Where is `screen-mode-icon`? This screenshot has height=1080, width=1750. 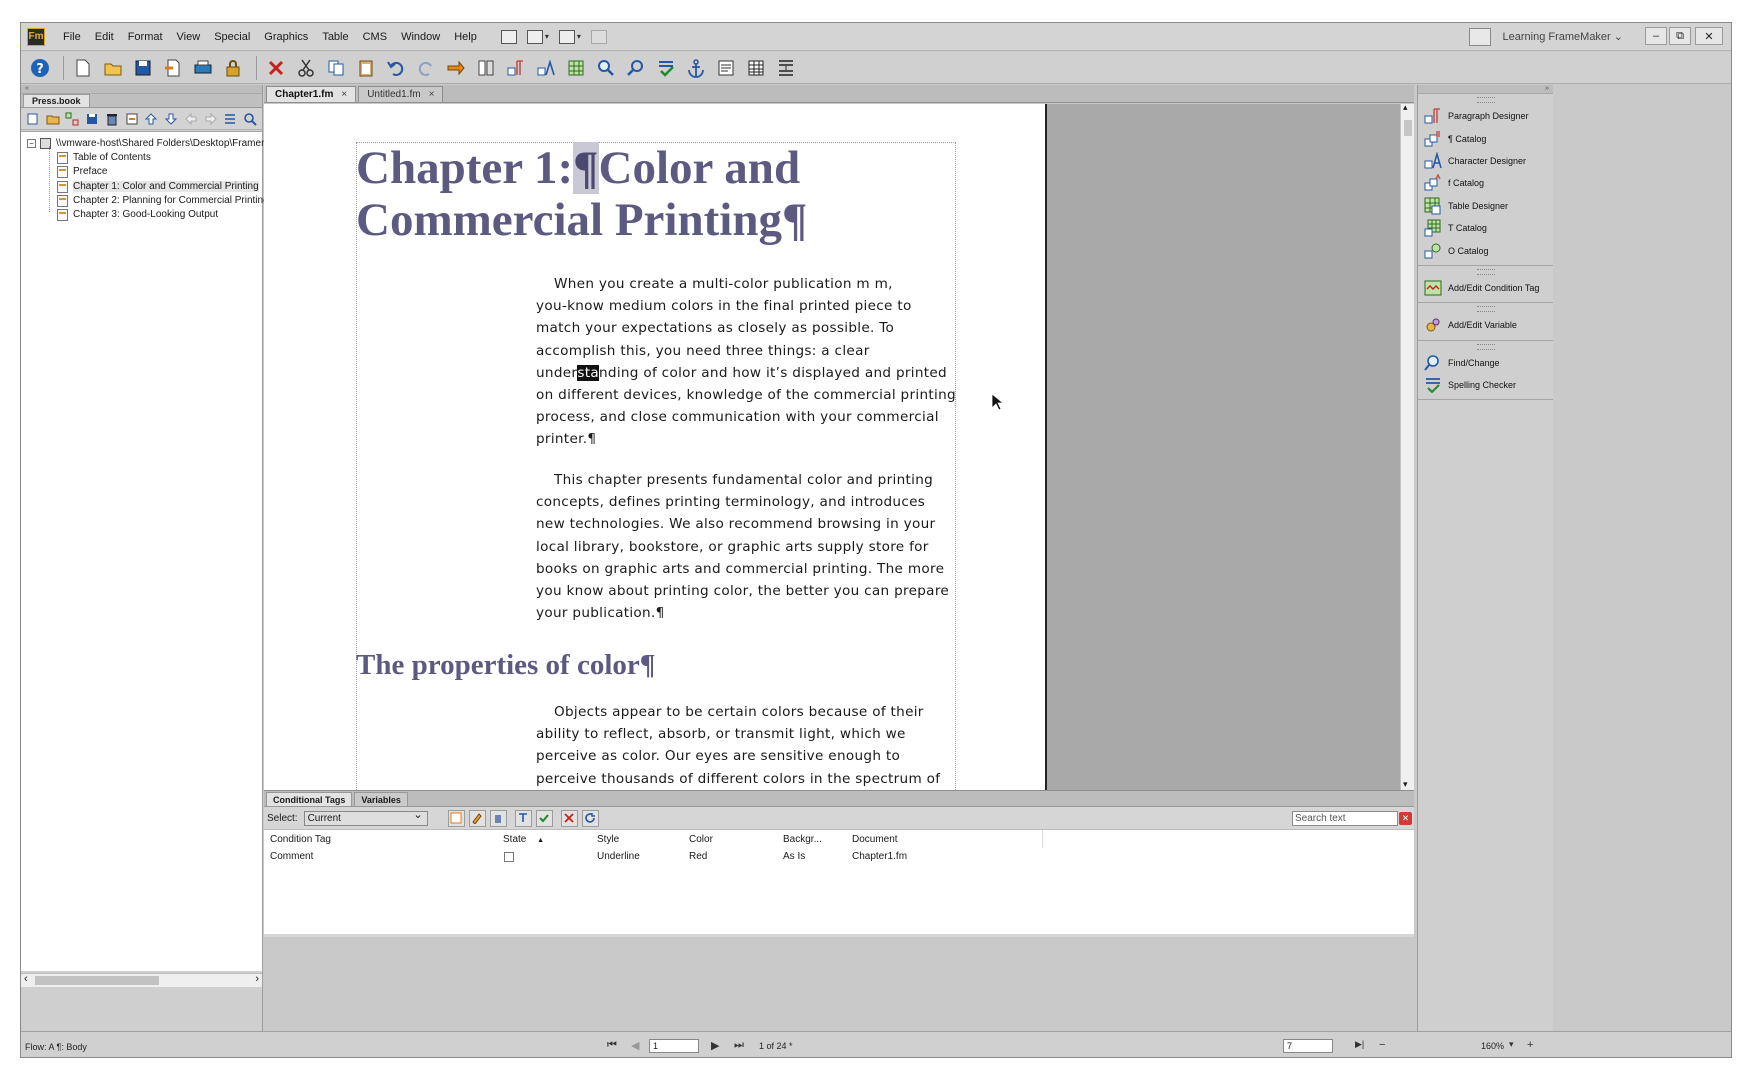
screen-mode-icon is located at coordinates (566, 36).